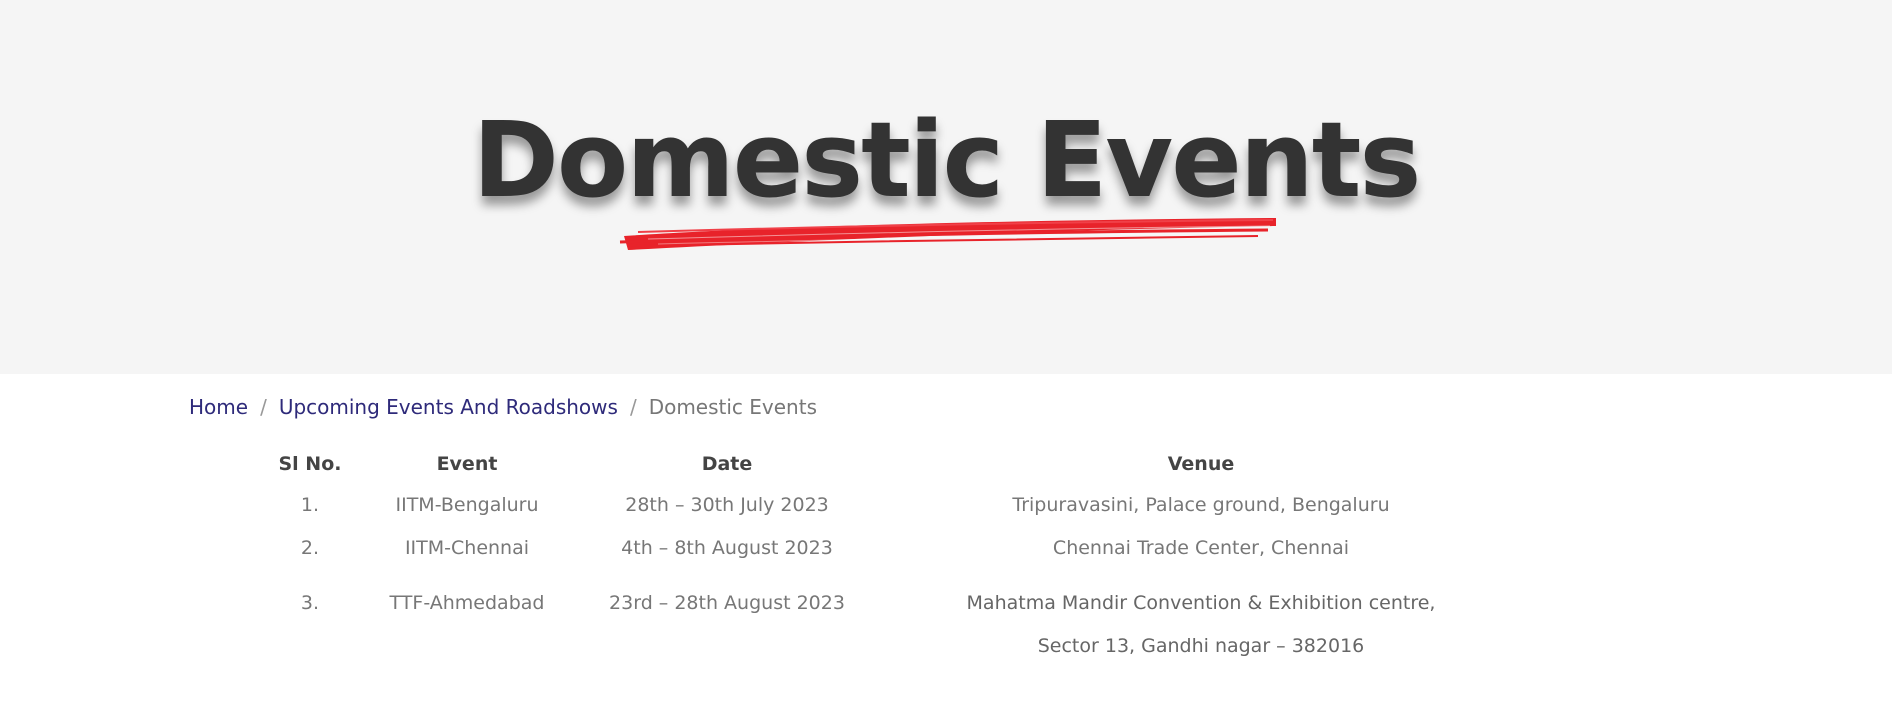 The image size is (1892, 722). I want to click on cell-event: IITM-Chennai, so click(467, 547).